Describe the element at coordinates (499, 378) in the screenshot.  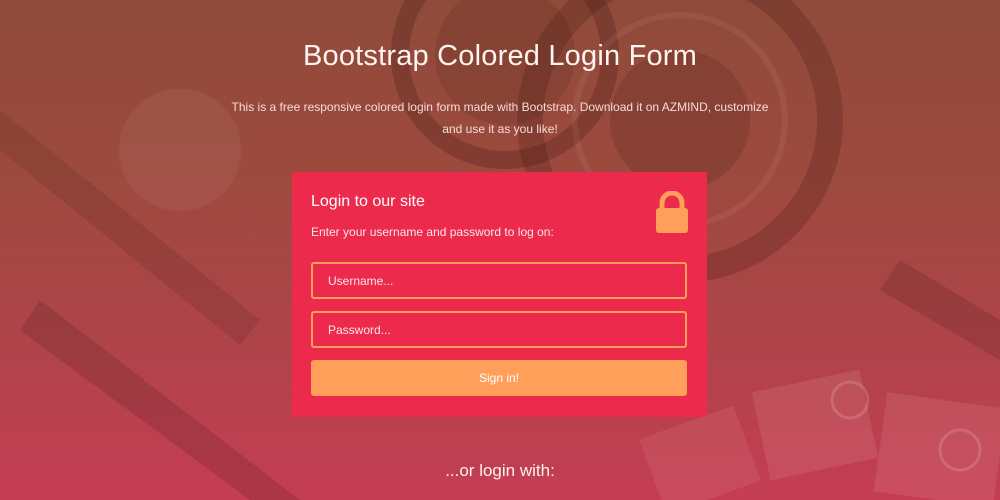
I see `sign-in-button: Sign in!` at that location.